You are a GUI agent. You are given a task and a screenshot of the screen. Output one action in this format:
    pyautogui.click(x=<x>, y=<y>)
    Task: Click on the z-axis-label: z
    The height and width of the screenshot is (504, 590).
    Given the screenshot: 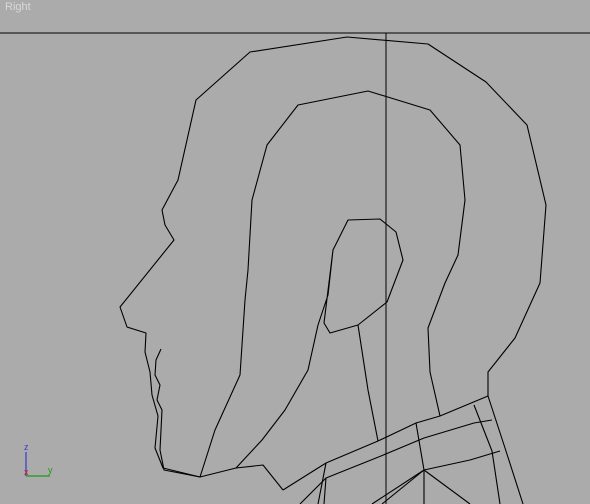 What is the action you would take?
    pyautogui.click(x=26, y=447)
    